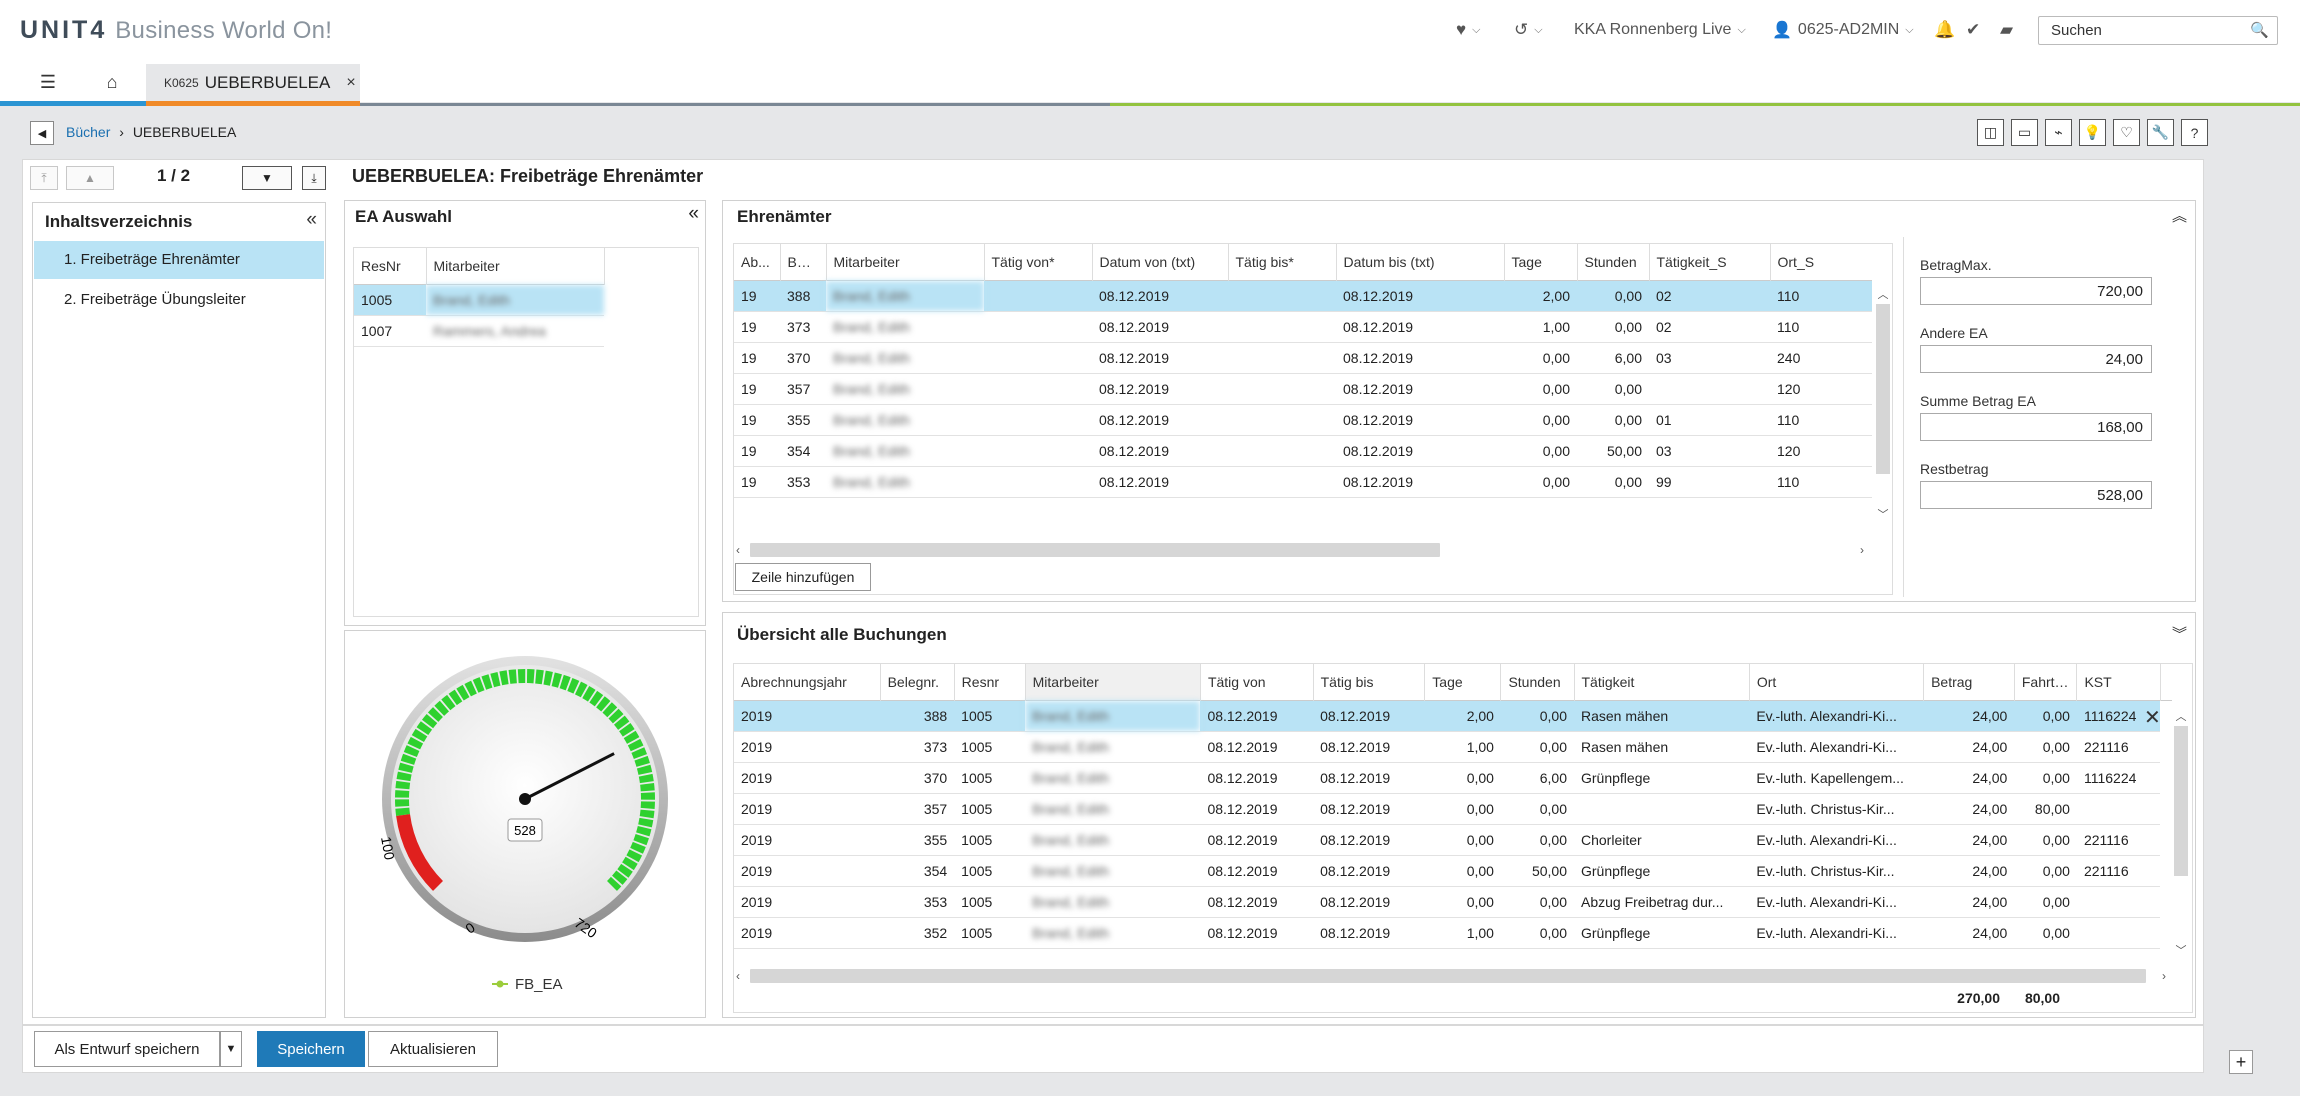 The height and width of the screenshot is (1096, 2300). What do you see at coordinates (311, 1049) in the screenshot?
I see `save-button: Speichern` at bounding box center [311, 1049].